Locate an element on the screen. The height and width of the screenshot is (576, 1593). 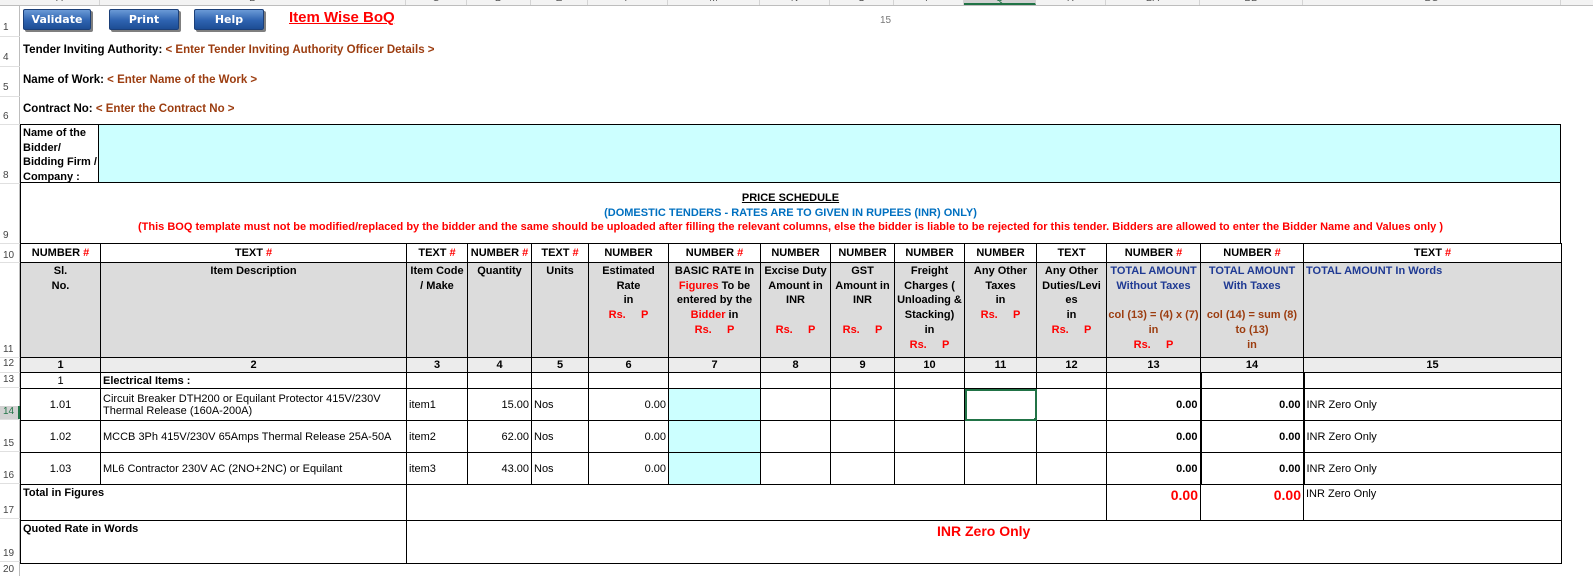
quantity-cell: 43.00 is located at coordinates (499, 468).